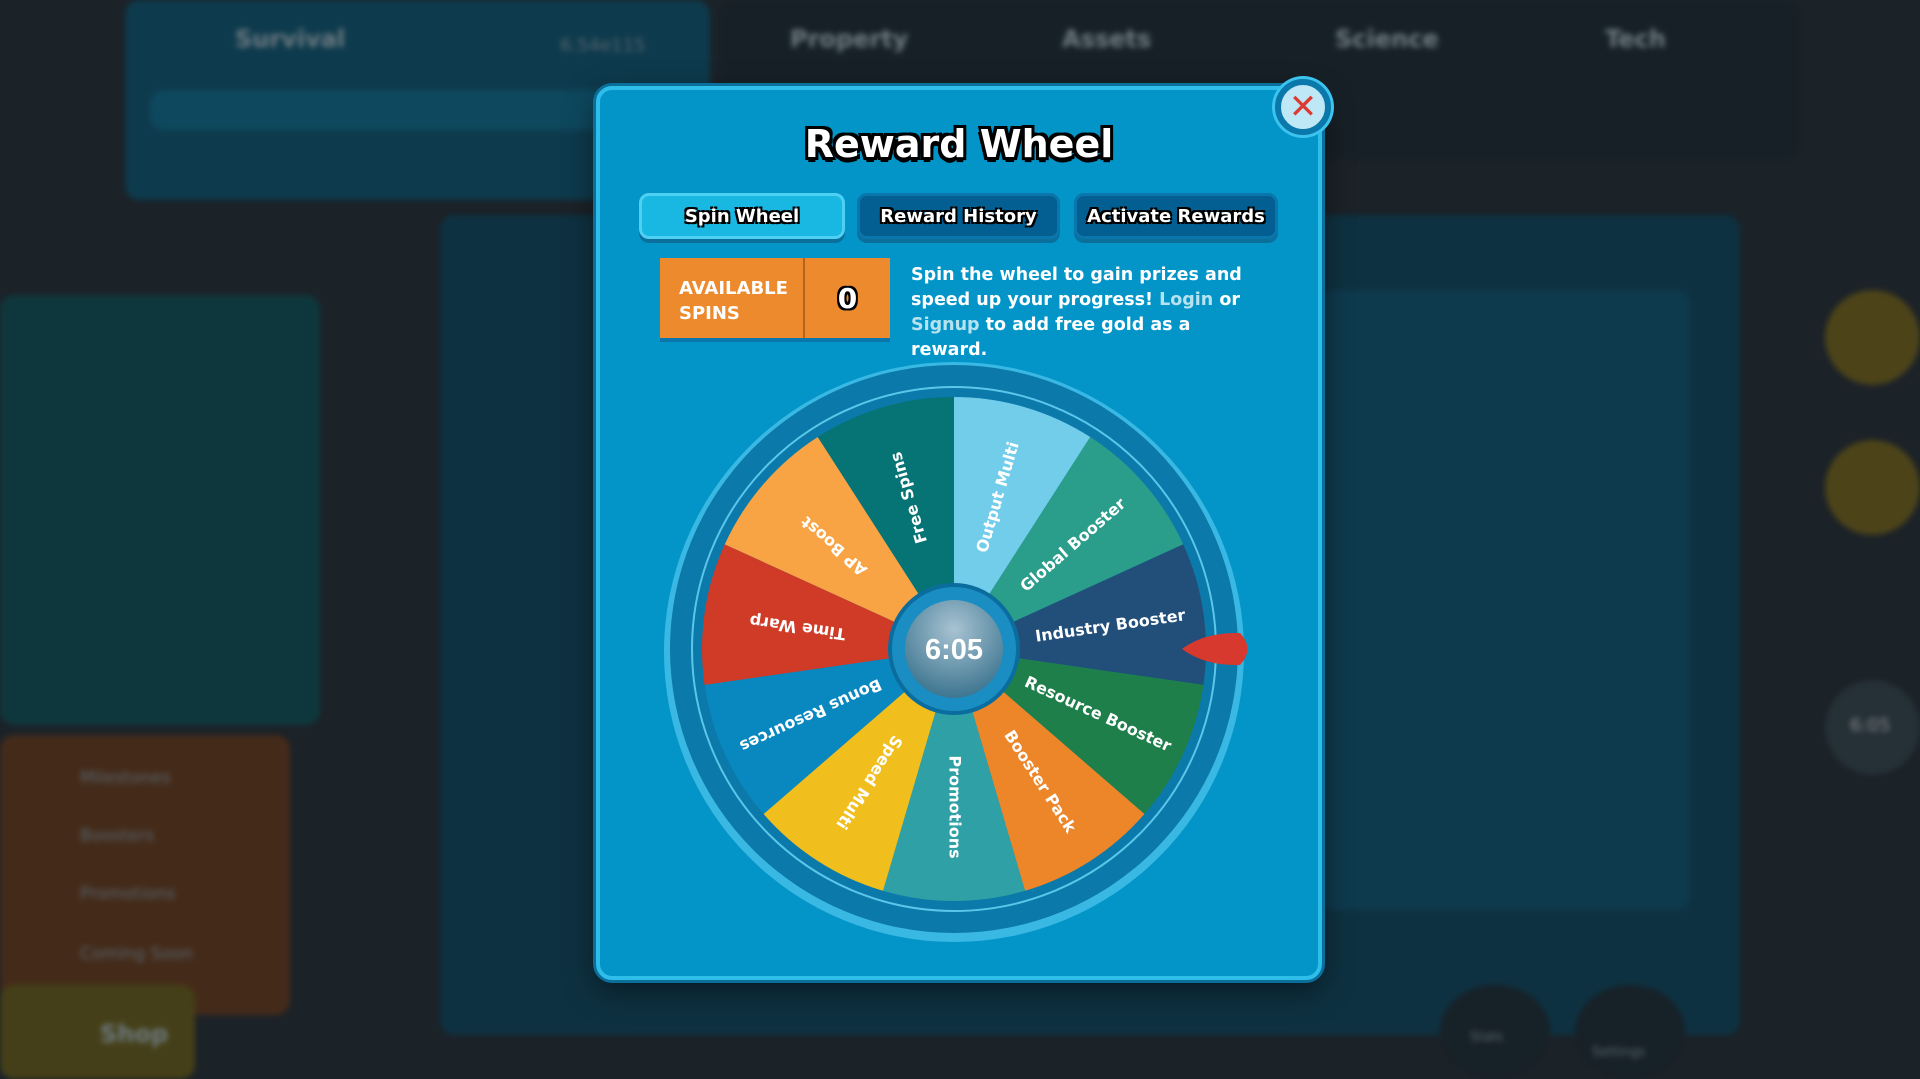 The width and height of the screenshot is (1920, 1079). Describe the element at coordinates (955, 806) in the screenshot. I see `wheel-segment-label: Promotions` at that location.